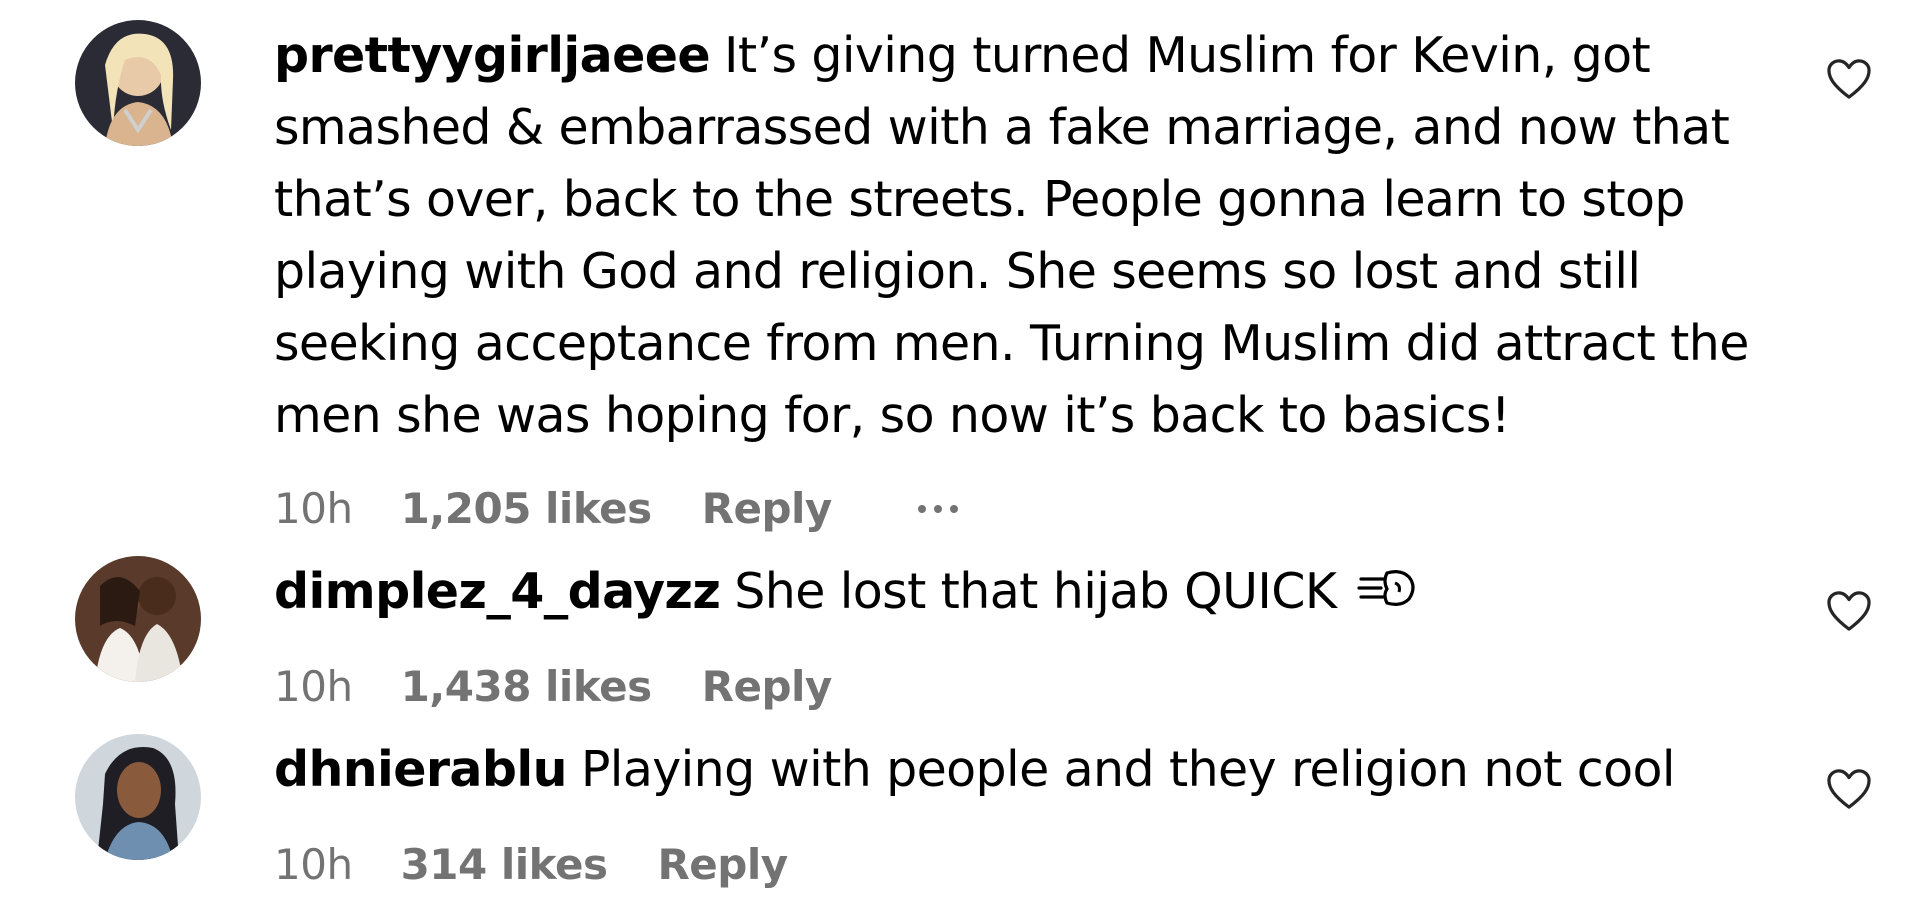 This screenshot has height=900, width=1920. I want to click on comment-meta: 10h 1,438 likes Reply, so click(553, 686).